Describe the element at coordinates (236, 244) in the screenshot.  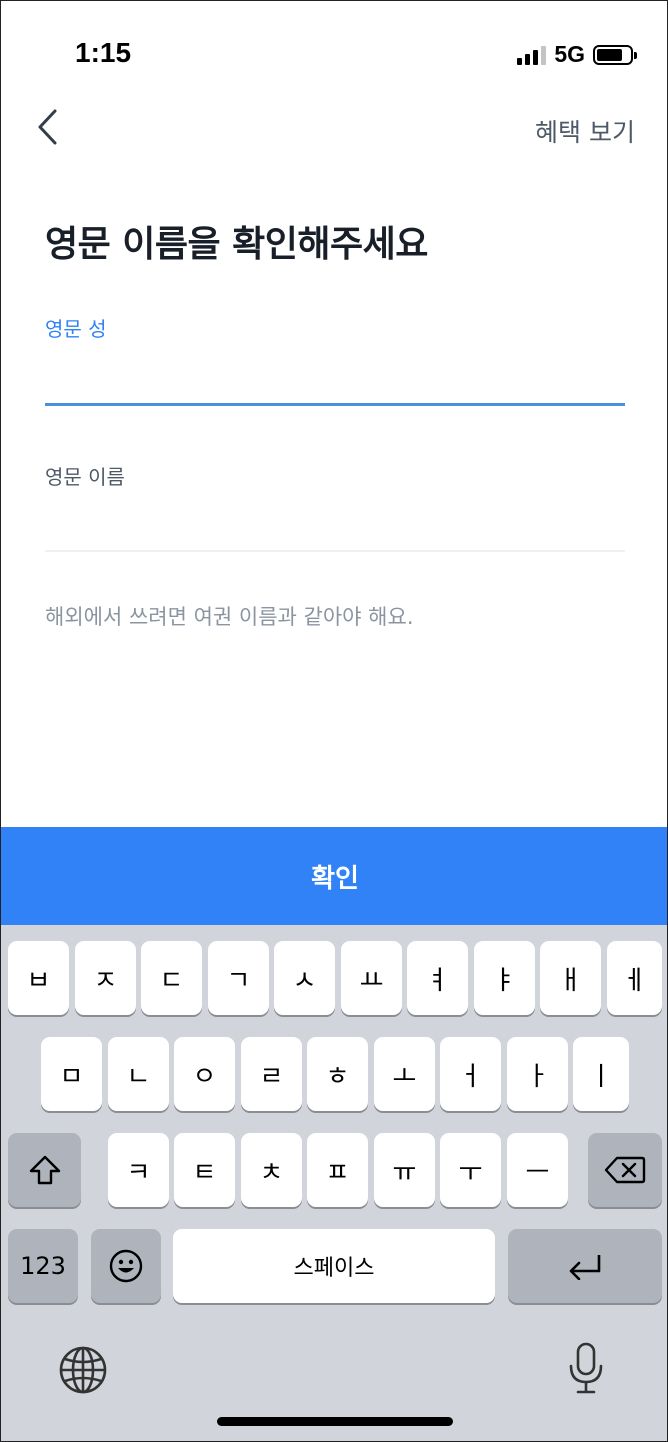
I see `page-title: 영문 이름을 확인해주세요` at that location.